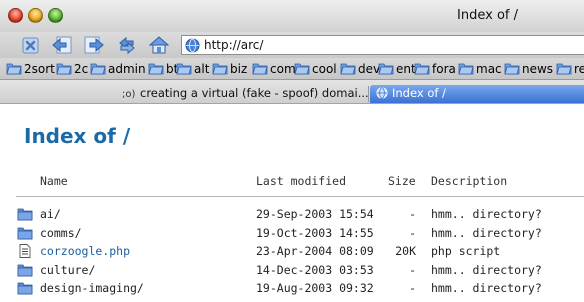 Image resolution: width=584 pixels, height=302 pixels. I want to click on smiley-favicon: ;o), so click(129, 94).